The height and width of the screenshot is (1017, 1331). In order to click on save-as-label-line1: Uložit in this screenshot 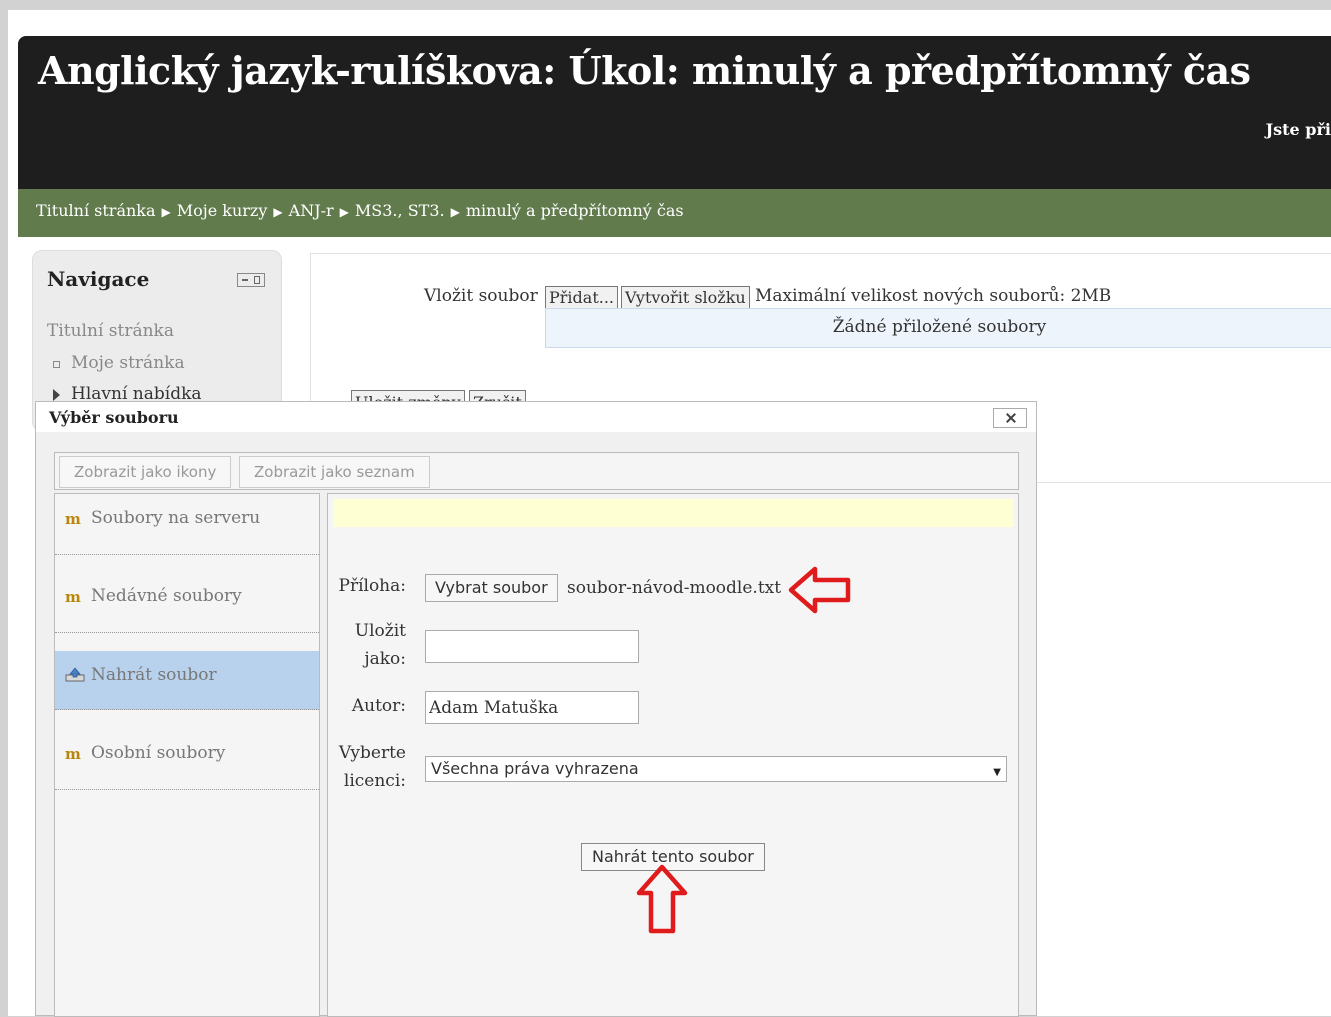, I will do `click(380, 631)`.